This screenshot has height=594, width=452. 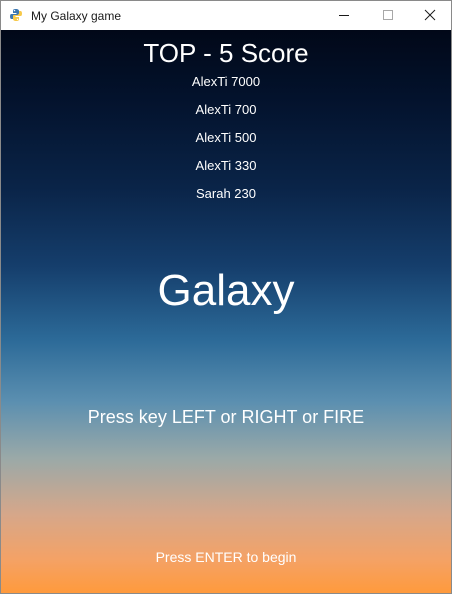 I want to click on score-entry: Sarah 230, so click(x=226, y=193).